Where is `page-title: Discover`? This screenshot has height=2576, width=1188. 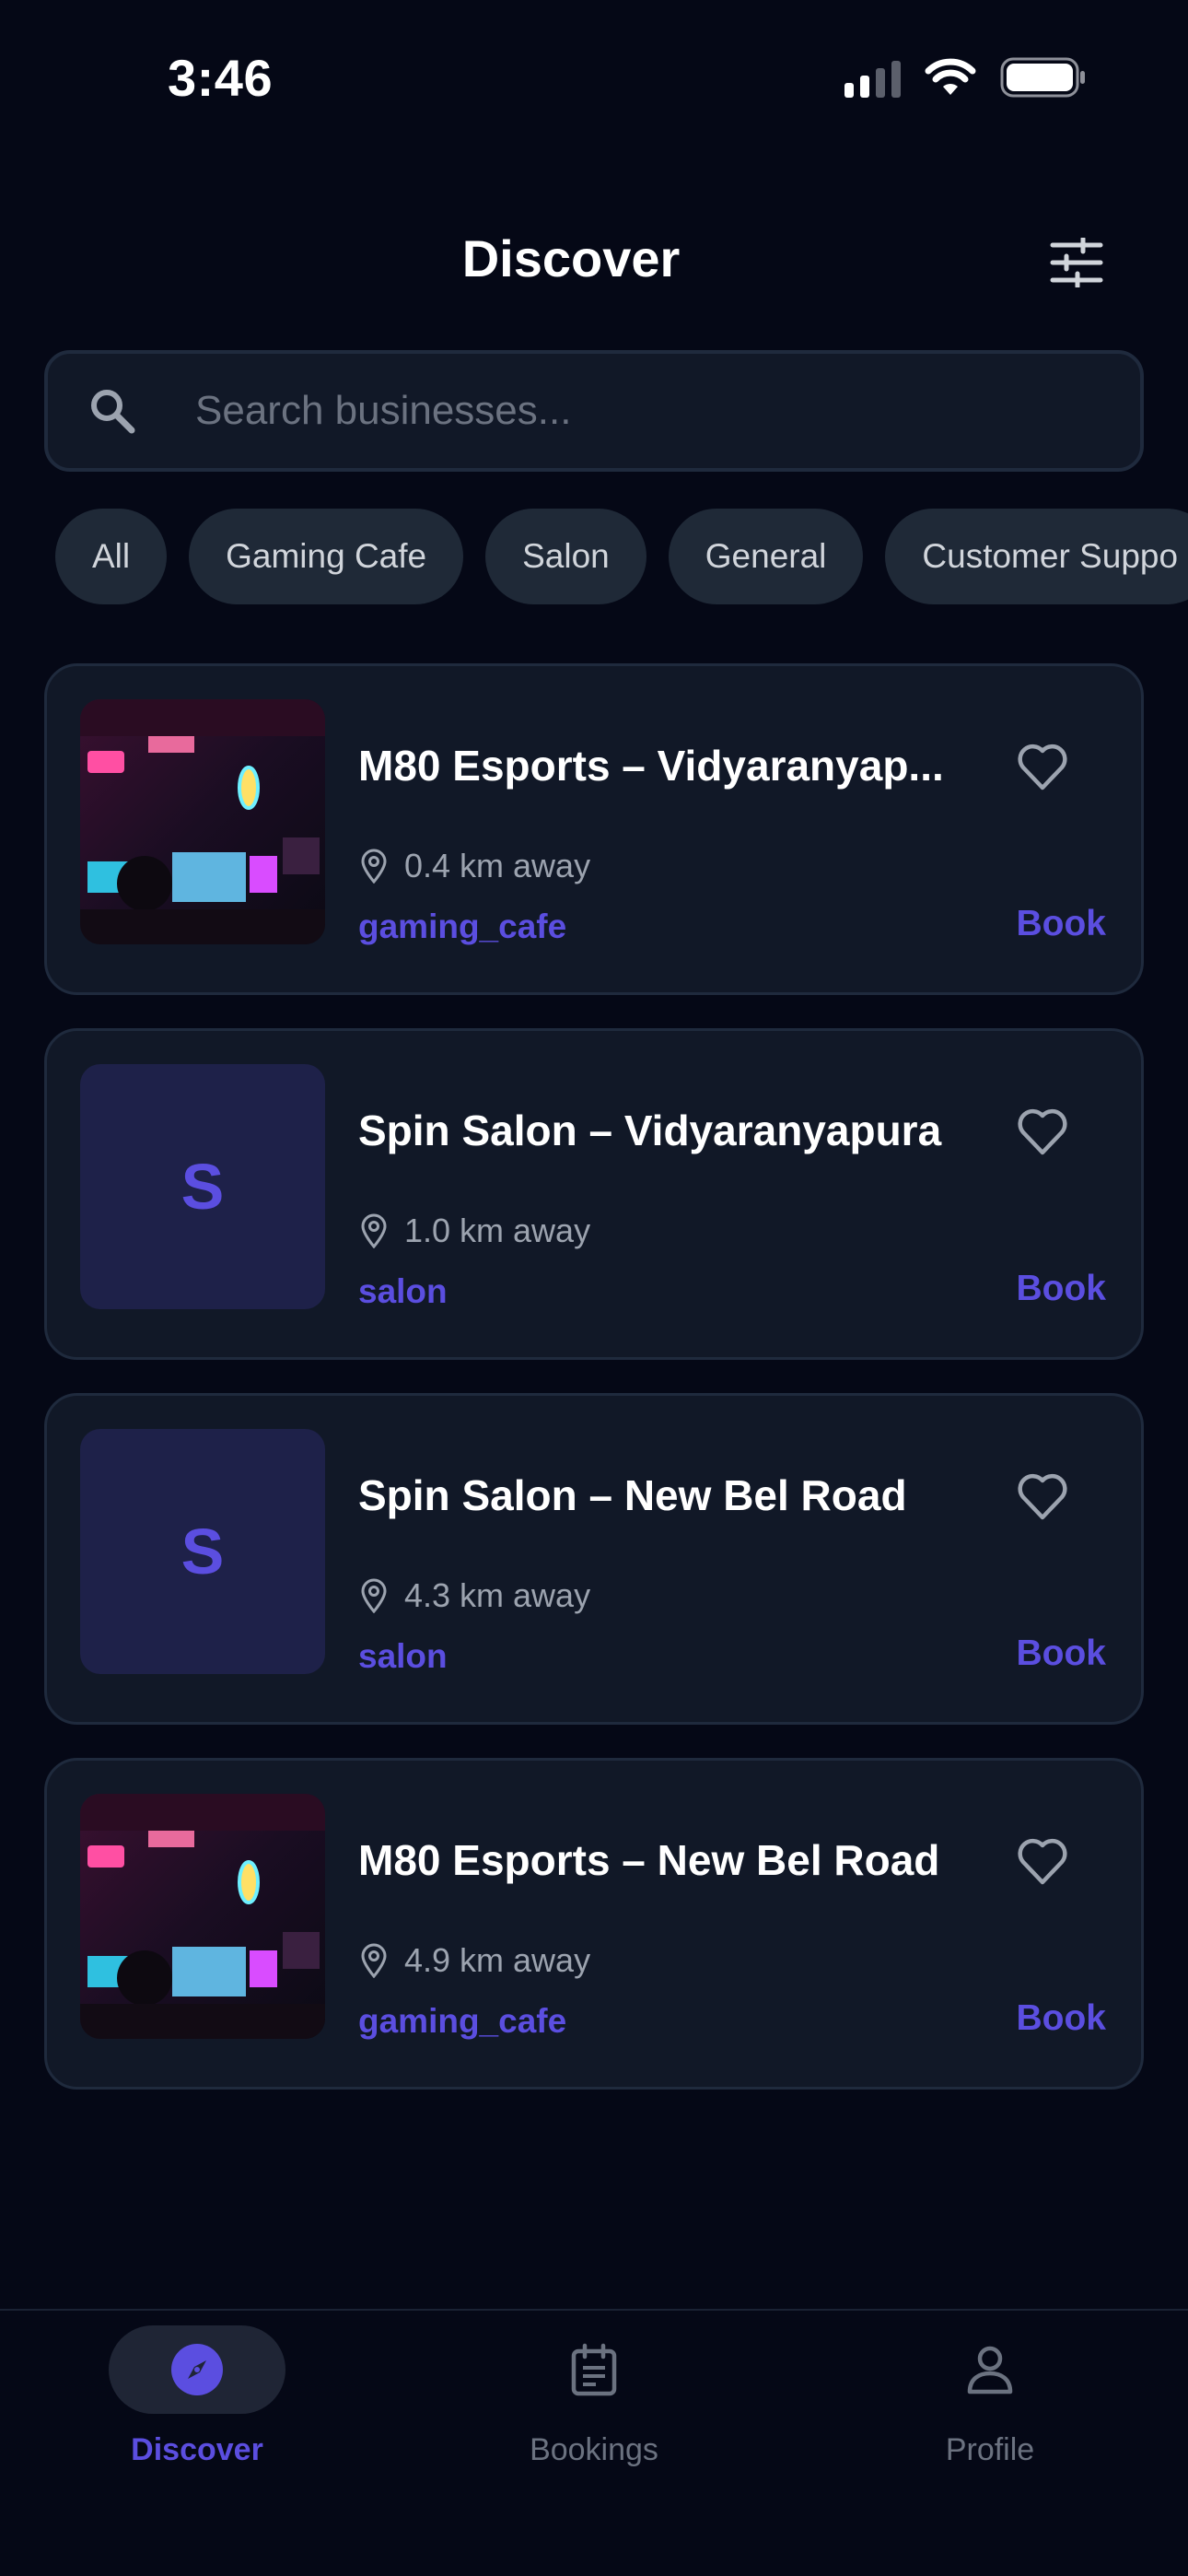
page-title: Discover is located at coordinates (571, 258).